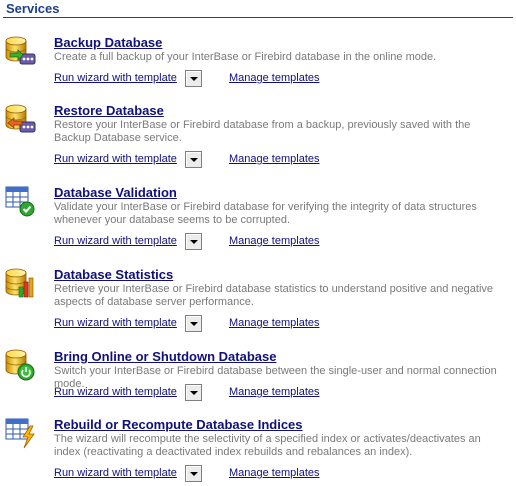  I want to click on table-check-icon, so click(20, 201).